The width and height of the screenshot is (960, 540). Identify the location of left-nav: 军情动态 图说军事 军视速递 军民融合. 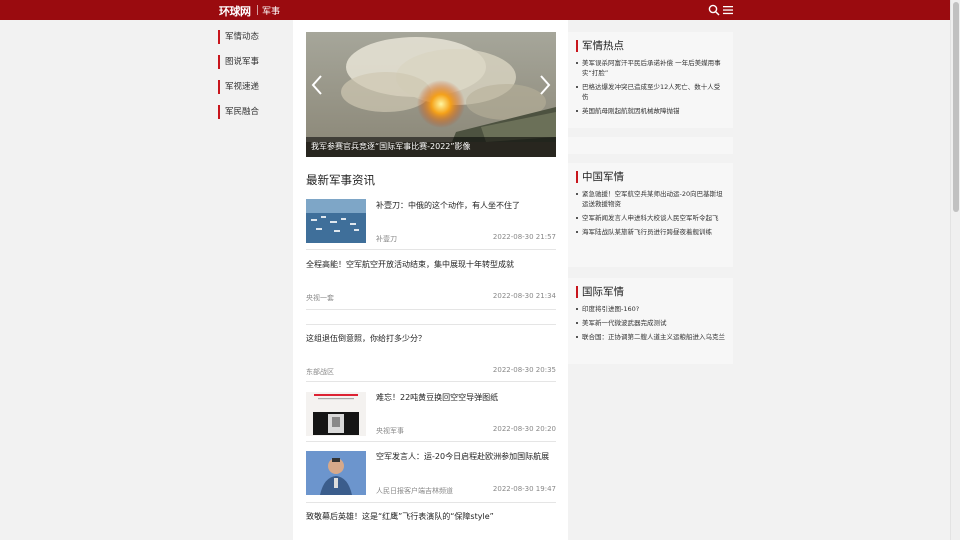
(253, 80).